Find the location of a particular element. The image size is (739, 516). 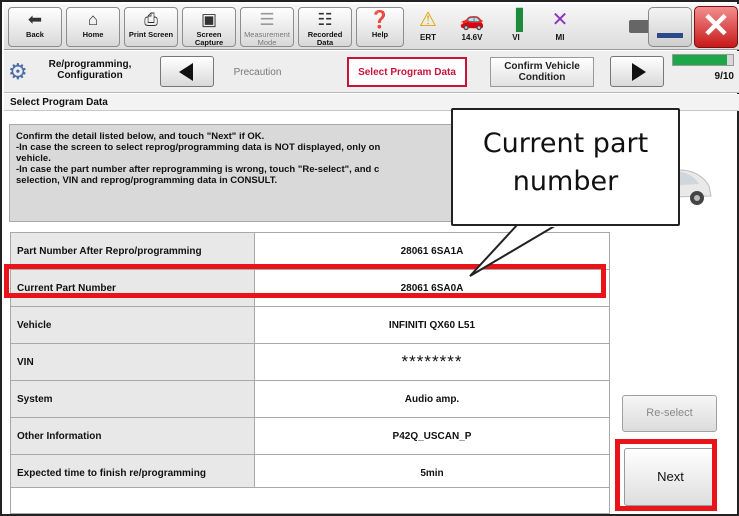

back-button: ⬅ Back is located at coordinates (35, 27).